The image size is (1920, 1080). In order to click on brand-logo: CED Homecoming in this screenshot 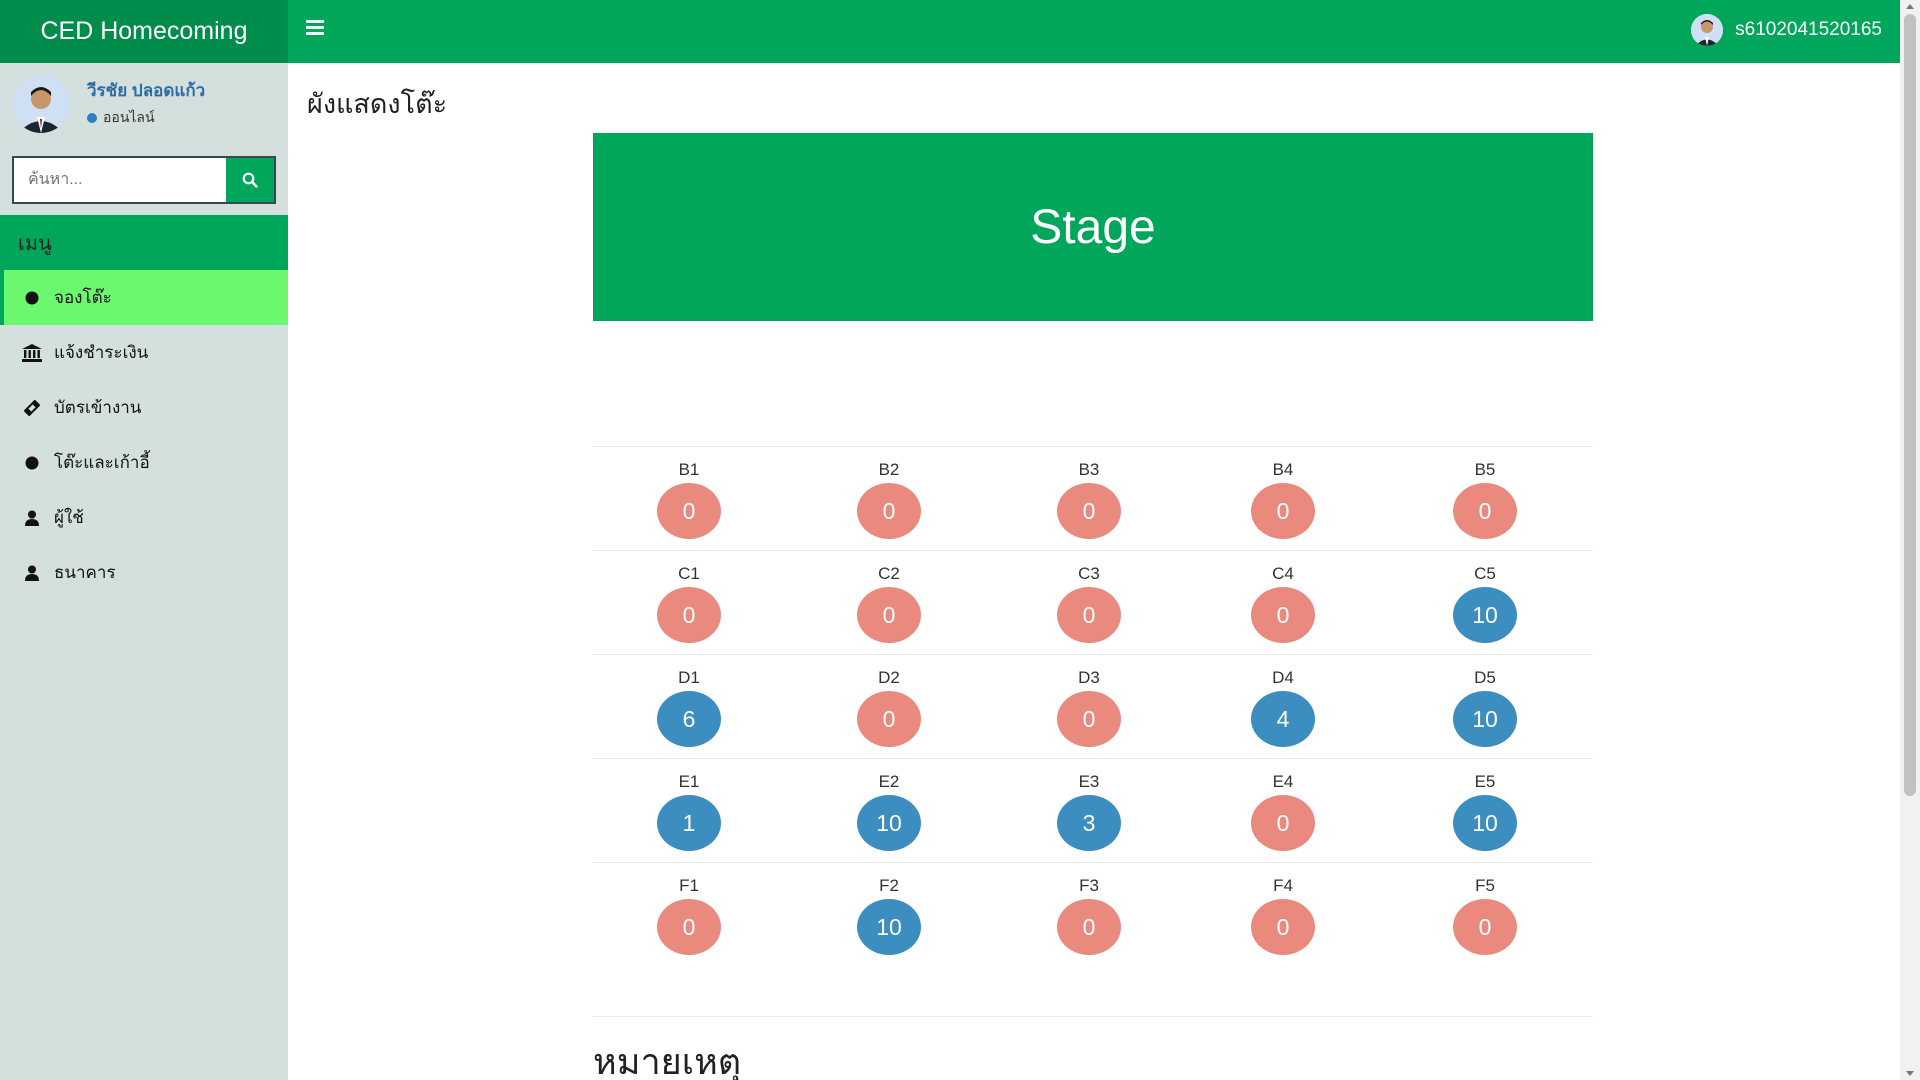, I will do `click(144, 31)`.